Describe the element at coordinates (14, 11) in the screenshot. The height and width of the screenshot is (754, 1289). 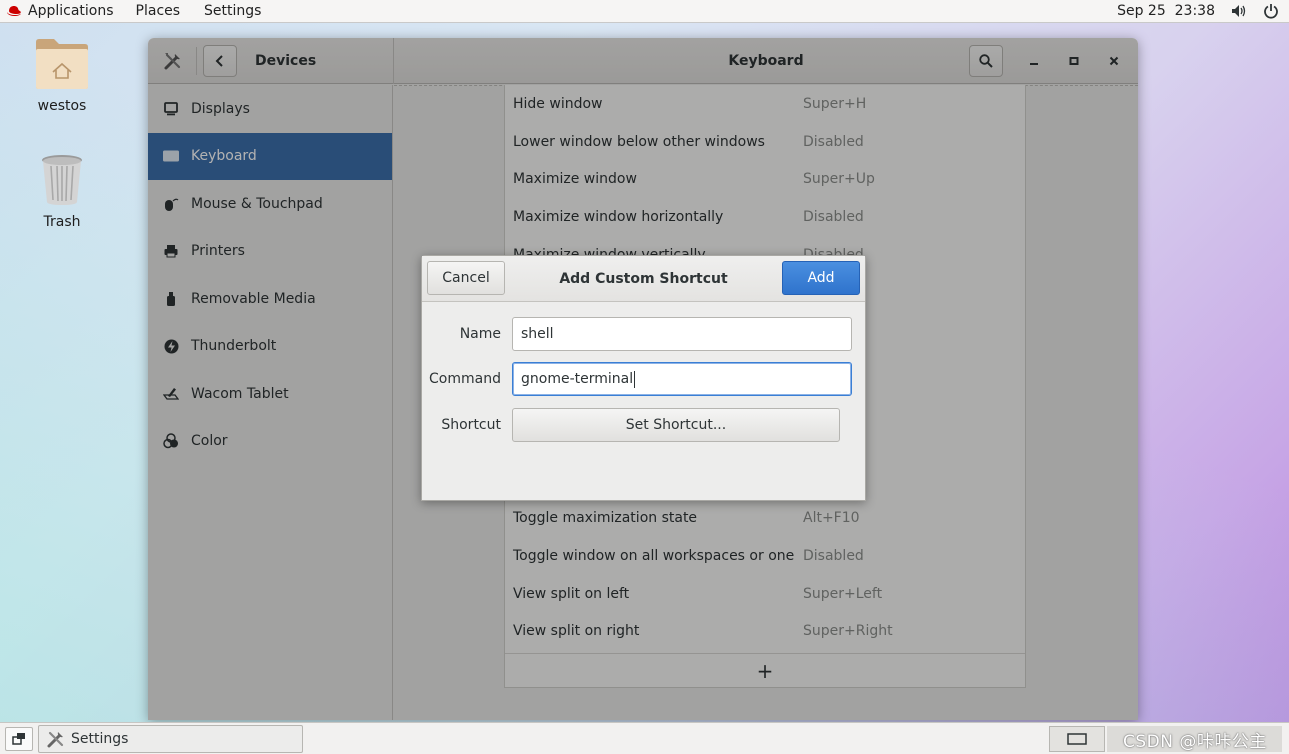
I see `redhat-logo-icon` at that location.